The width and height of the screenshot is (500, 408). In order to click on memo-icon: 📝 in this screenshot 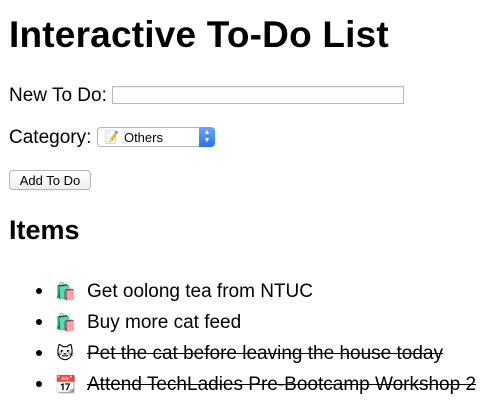, I will do `click(111, 137)`.